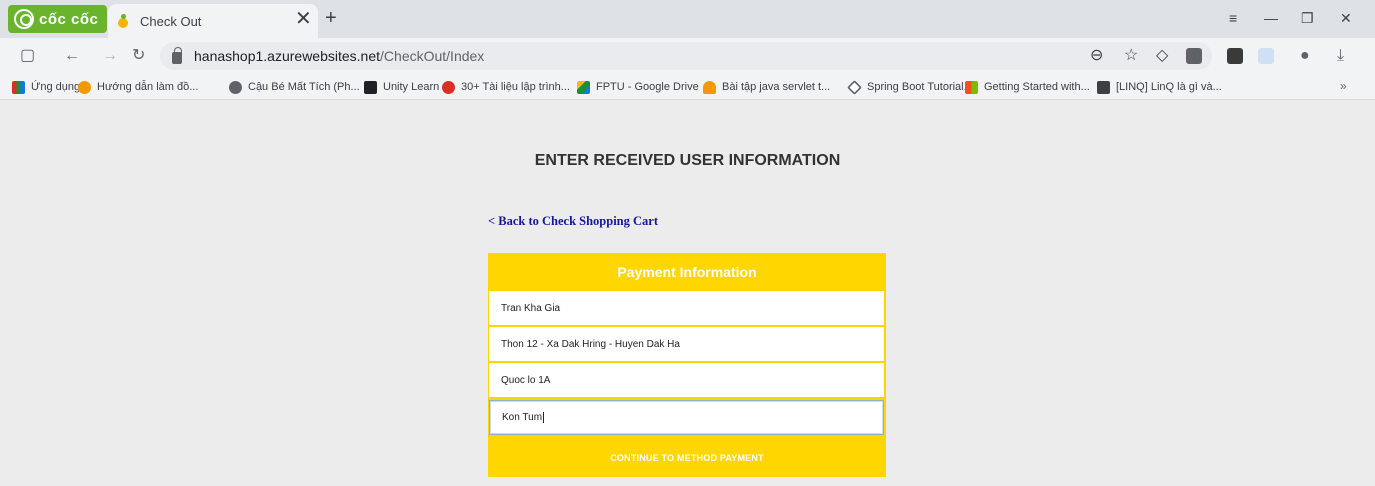 This screenshot has height=486, width=1375. Describe the element at coordinates (1194, 56) in the screenshot. I see `download-ext-icon` at that location.